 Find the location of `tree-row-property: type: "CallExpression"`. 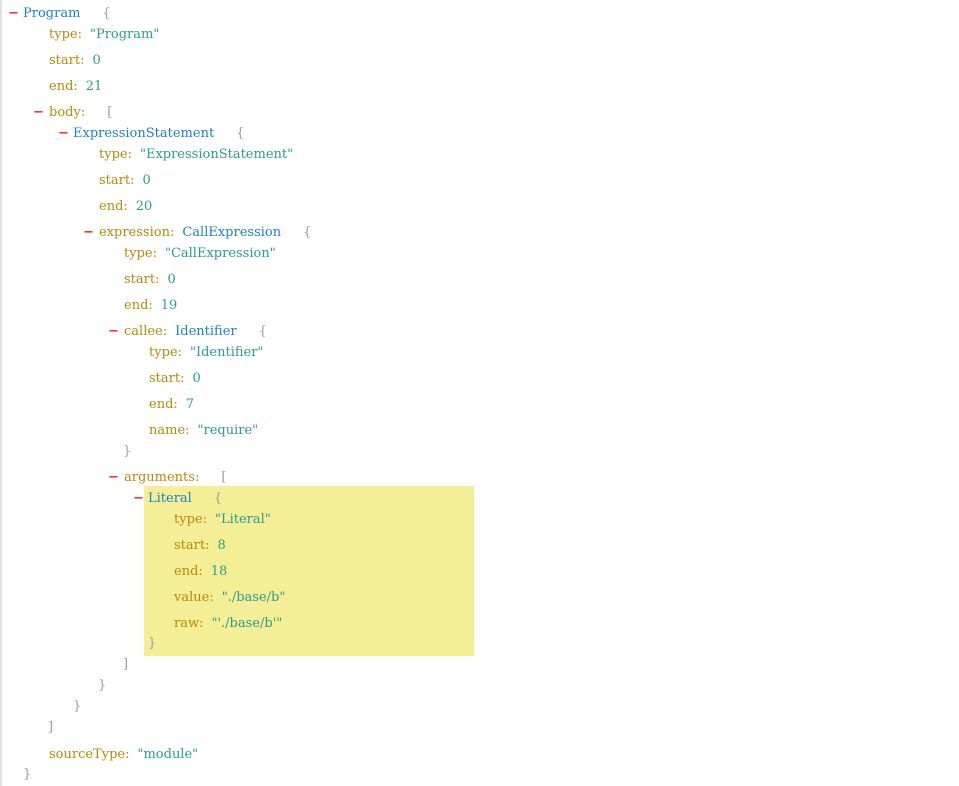

tree-row-property: type: "CallExpression" is located at coordinates (200, 254).